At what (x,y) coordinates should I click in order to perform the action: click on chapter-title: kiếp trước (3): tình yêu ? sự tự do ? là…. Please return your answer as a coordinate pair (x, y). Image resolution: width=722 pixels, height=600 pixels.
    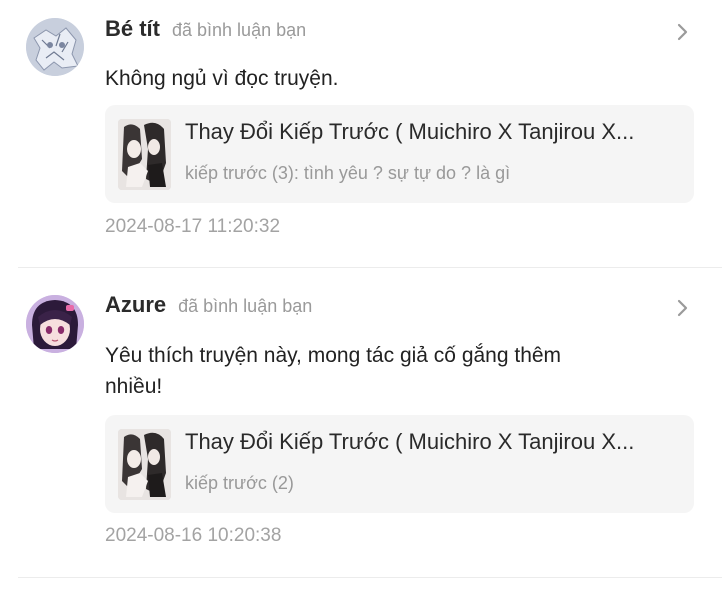
    Looking at the image, I should click on (348, 173).